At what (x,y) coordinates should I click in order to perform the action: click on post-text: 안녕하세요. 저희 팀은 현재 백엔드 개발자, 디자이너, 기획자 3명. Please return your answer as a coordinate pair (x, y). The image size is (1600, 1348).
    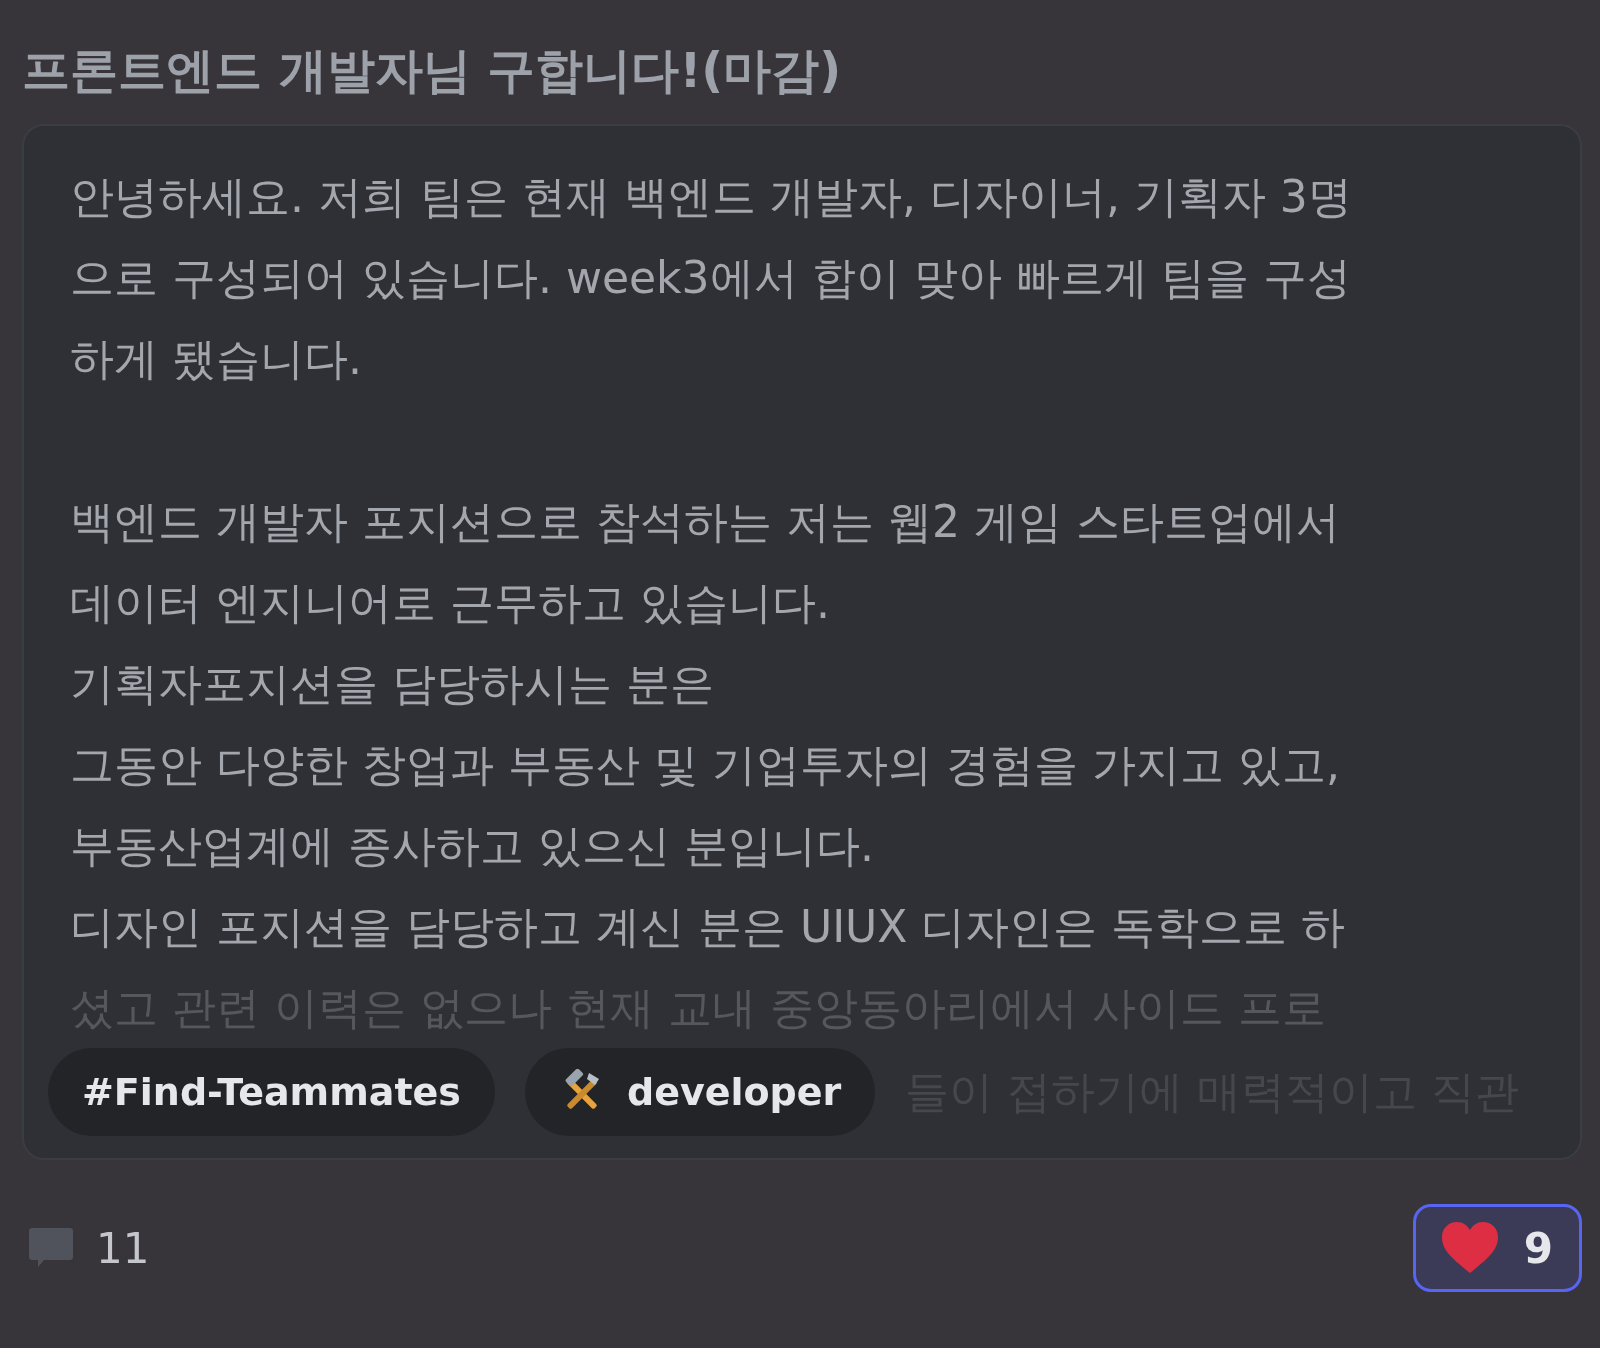
    Looking at the image, I should click on (711, 197).